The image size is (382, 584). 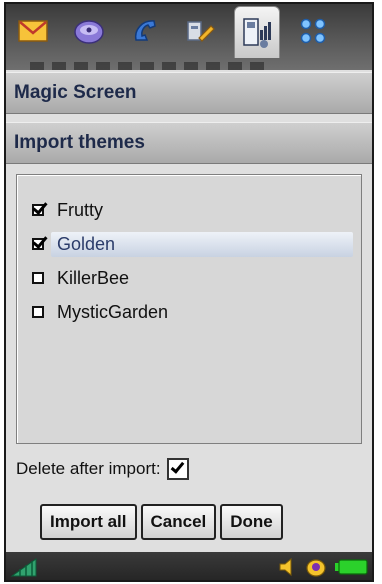 I want to click on delete-after-import-checkbox, so click(x=177, y=469).